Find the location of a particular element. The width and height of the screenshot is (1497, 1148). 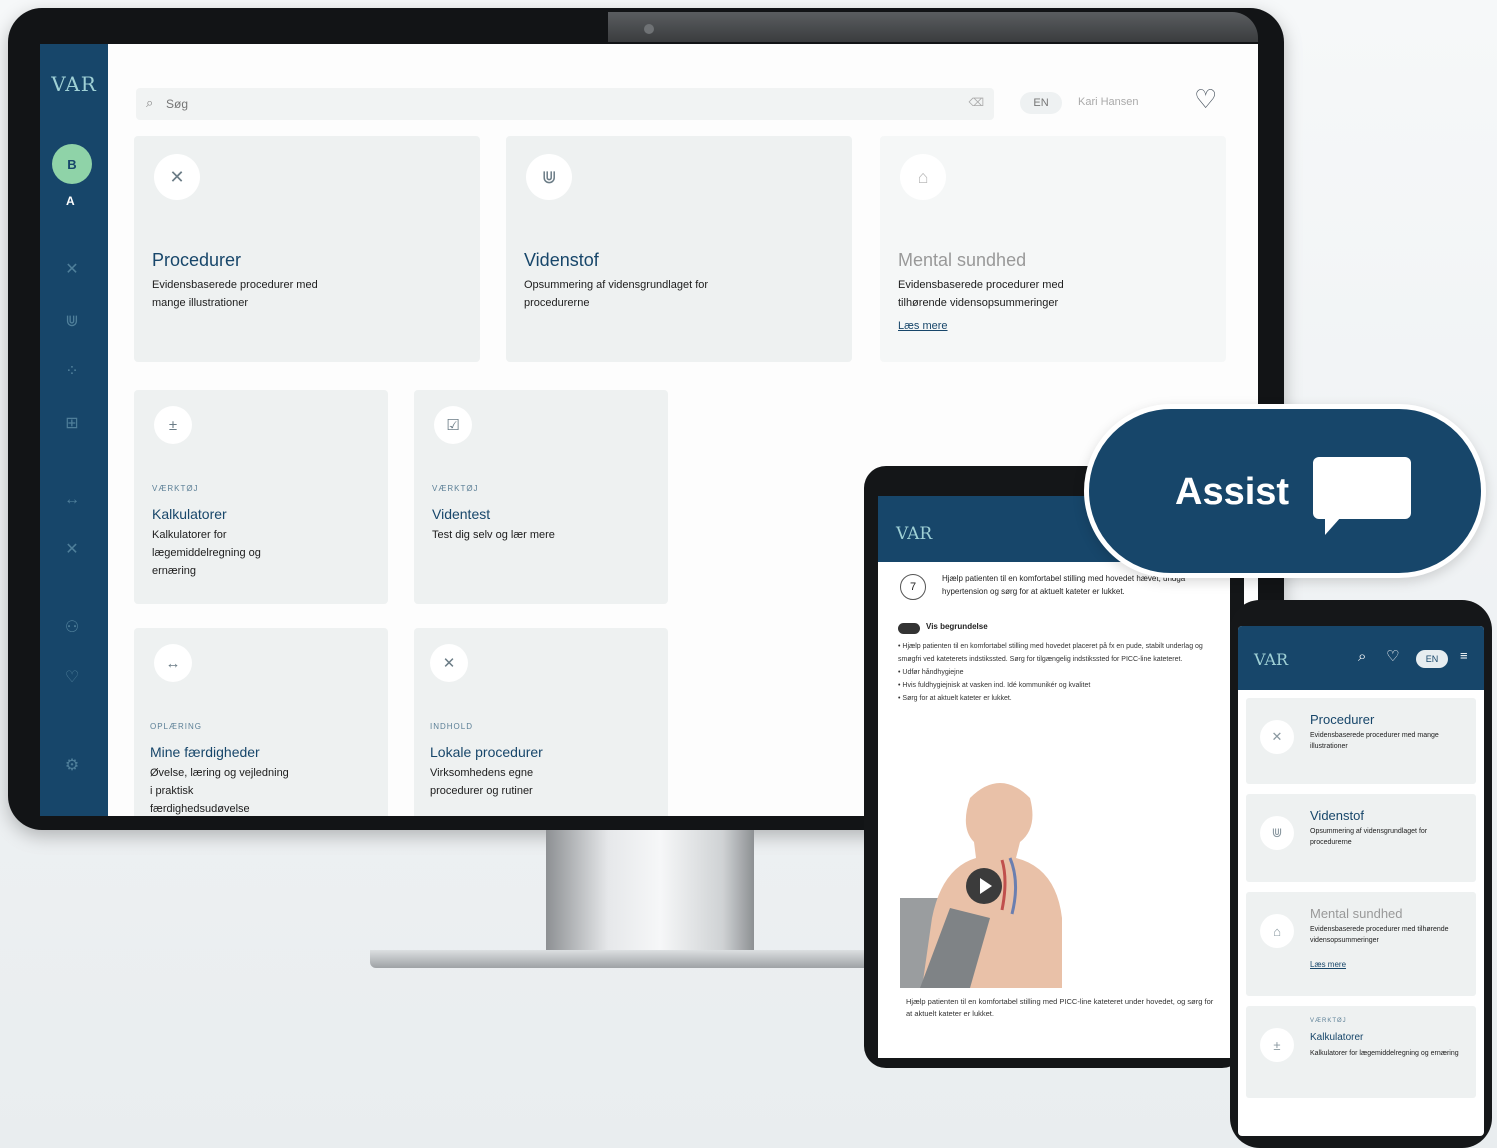

checkbox-icon: ☑ is located at coordinates (453, 425).